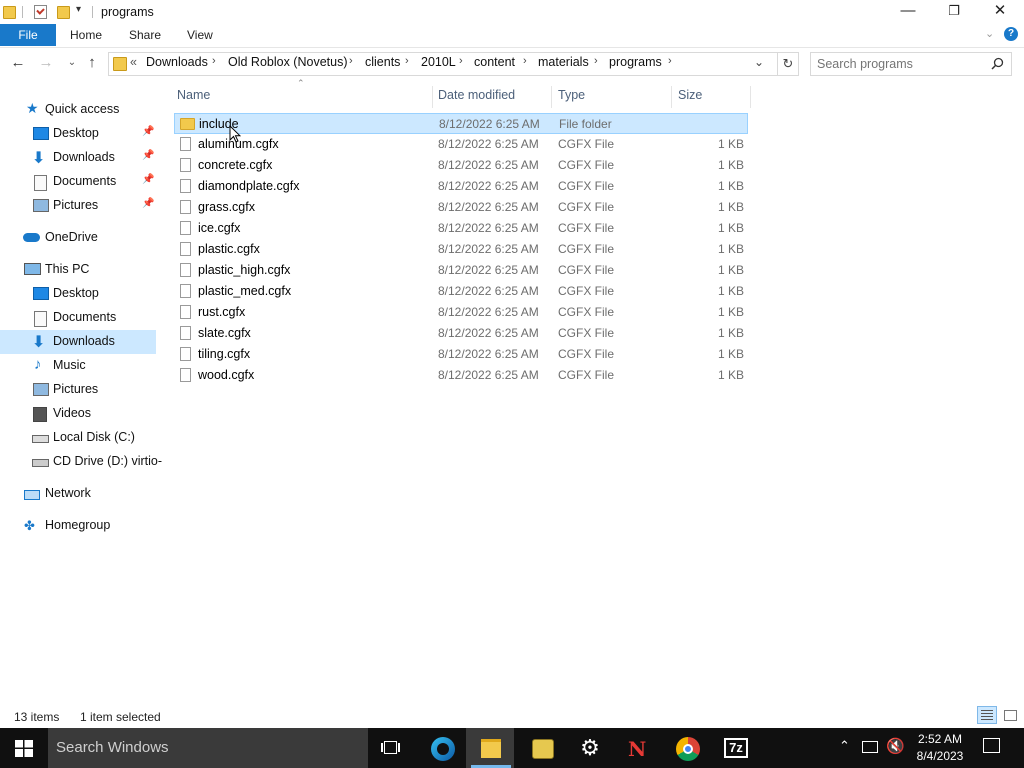  I want to click on settings-gear-icon: ⚙, so click(590, 748).